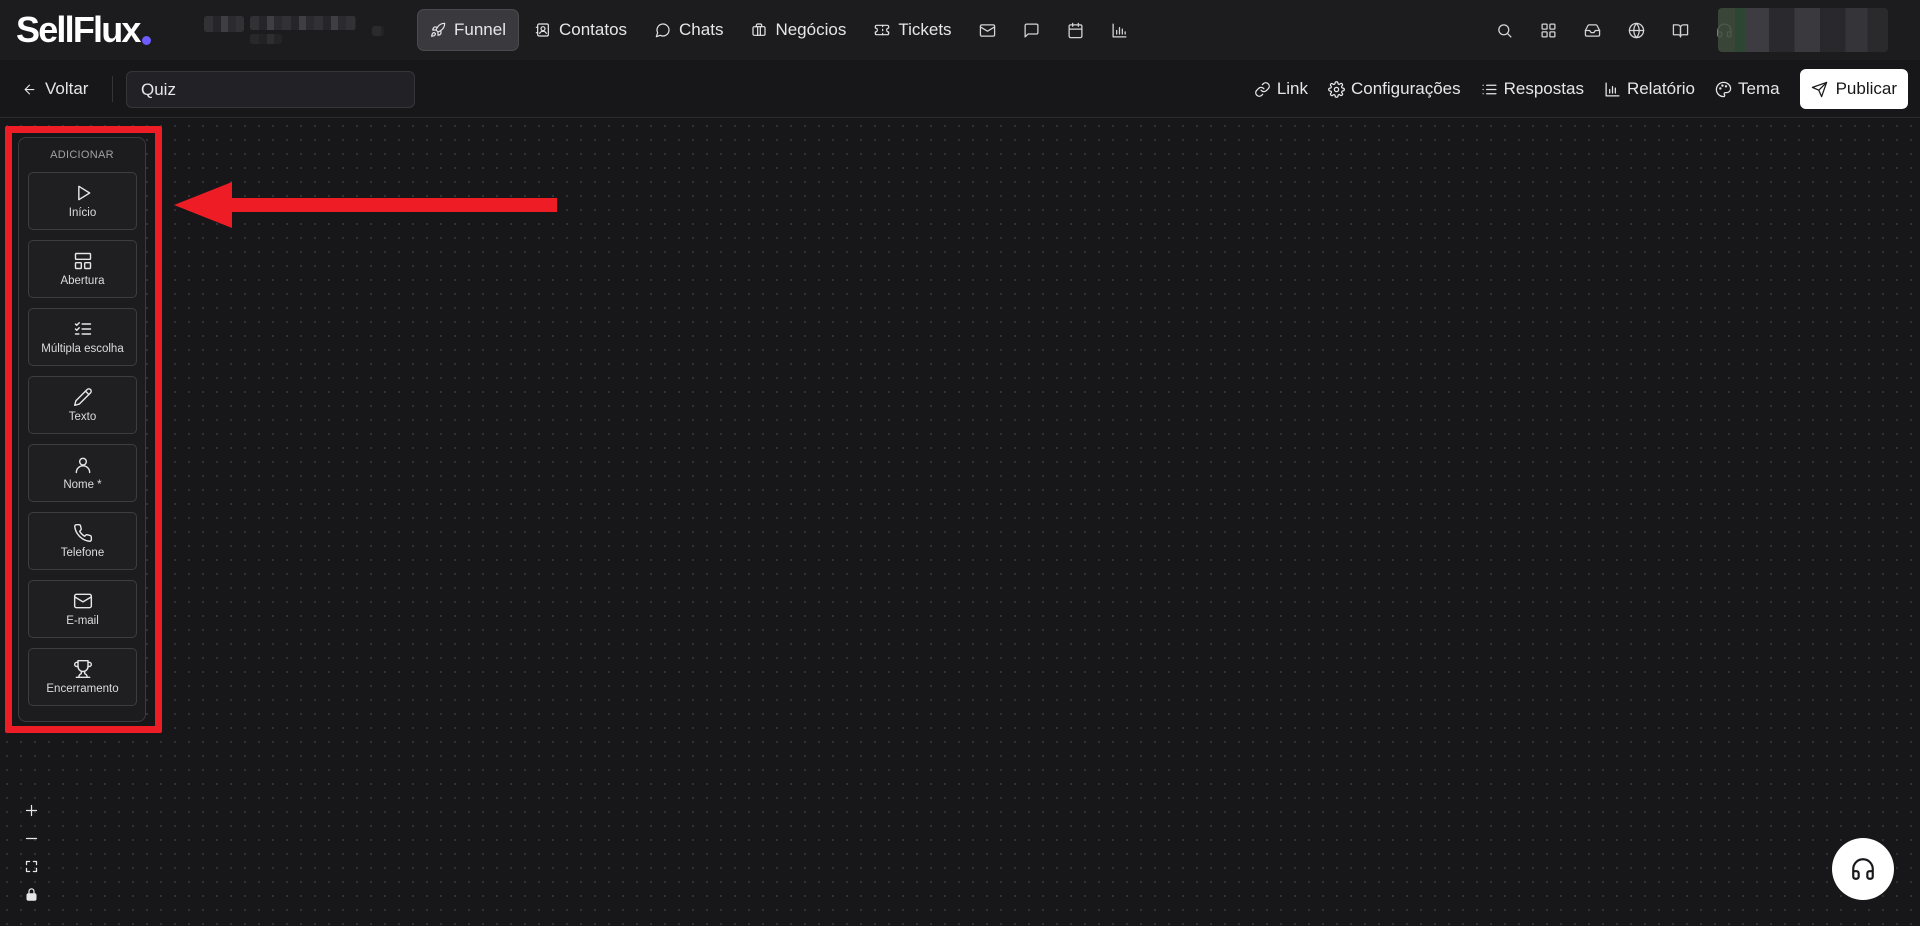 This screenshot has height=926, width=1920. I want to click on send-icon, so click(1819, 89).